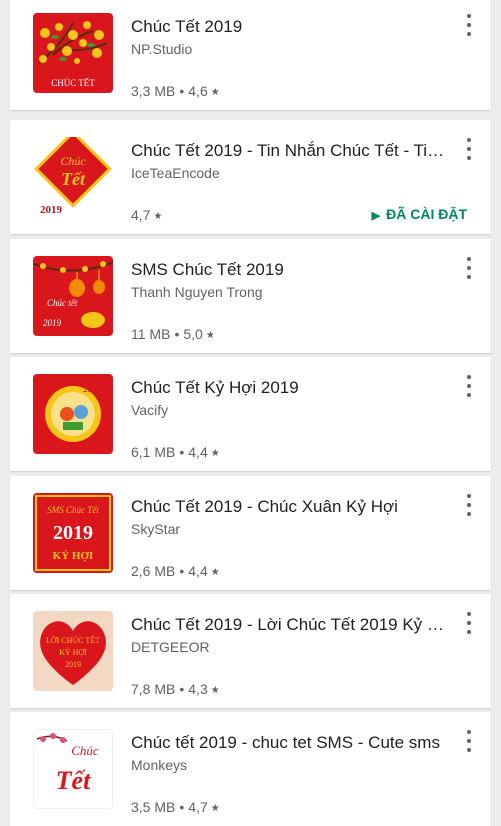 Image resolution: width=501 pixels, height=826 pixels. Describe the element at coordinates (289, 388) in the screenshot. I see `app-title: Chúc Tết Kỷ Hợi 2019` at that location.